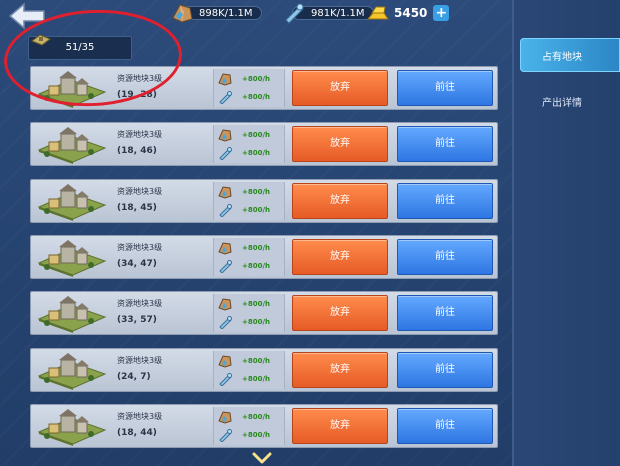 The width and height of the screenshot is (620, 466). Describe the element at coordinates (377, 13) in the screenshot. I see `gold-bars-icon` at that location.